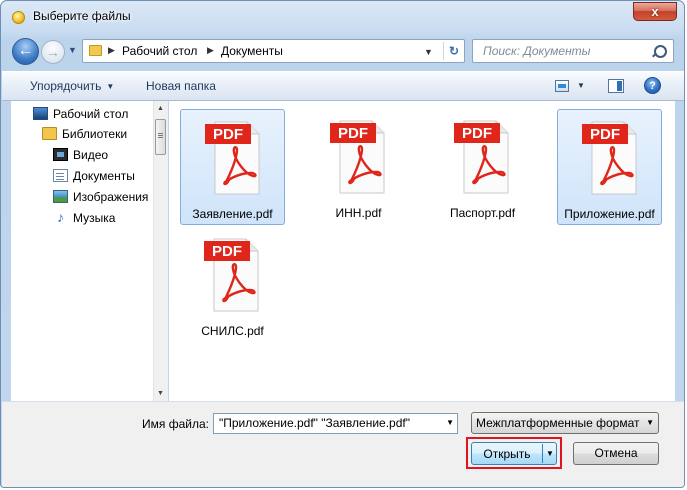  Describe the element at coordinates (616, 86) in the screenshot. I see `preview-pane-icon` at that location.